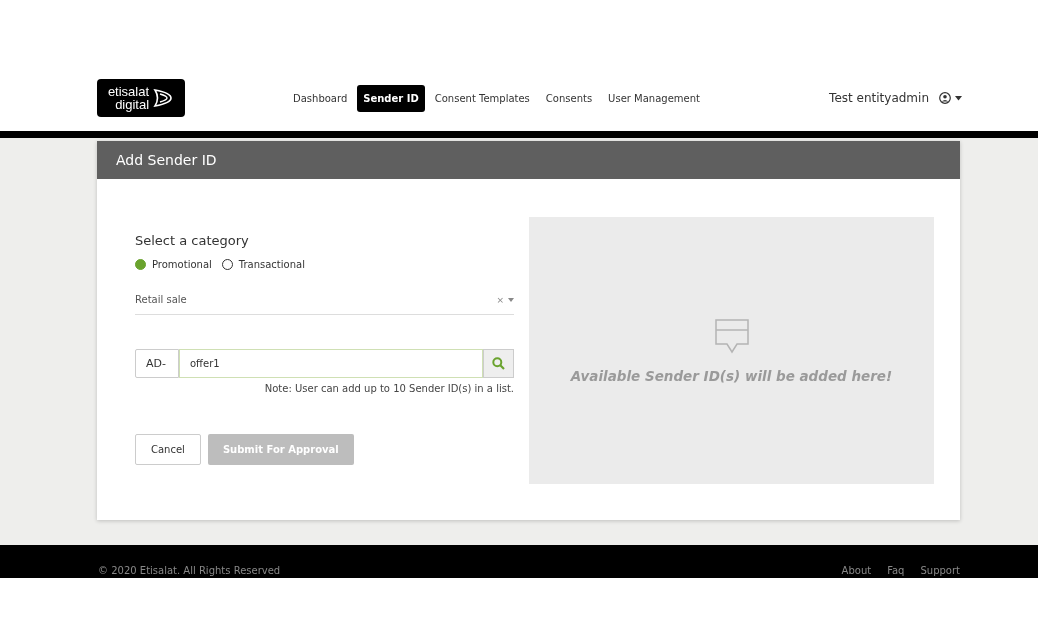 The width and height of the screenshot is (1038, 634). I want to click on category-radio: Promotional, so click(173, 264).